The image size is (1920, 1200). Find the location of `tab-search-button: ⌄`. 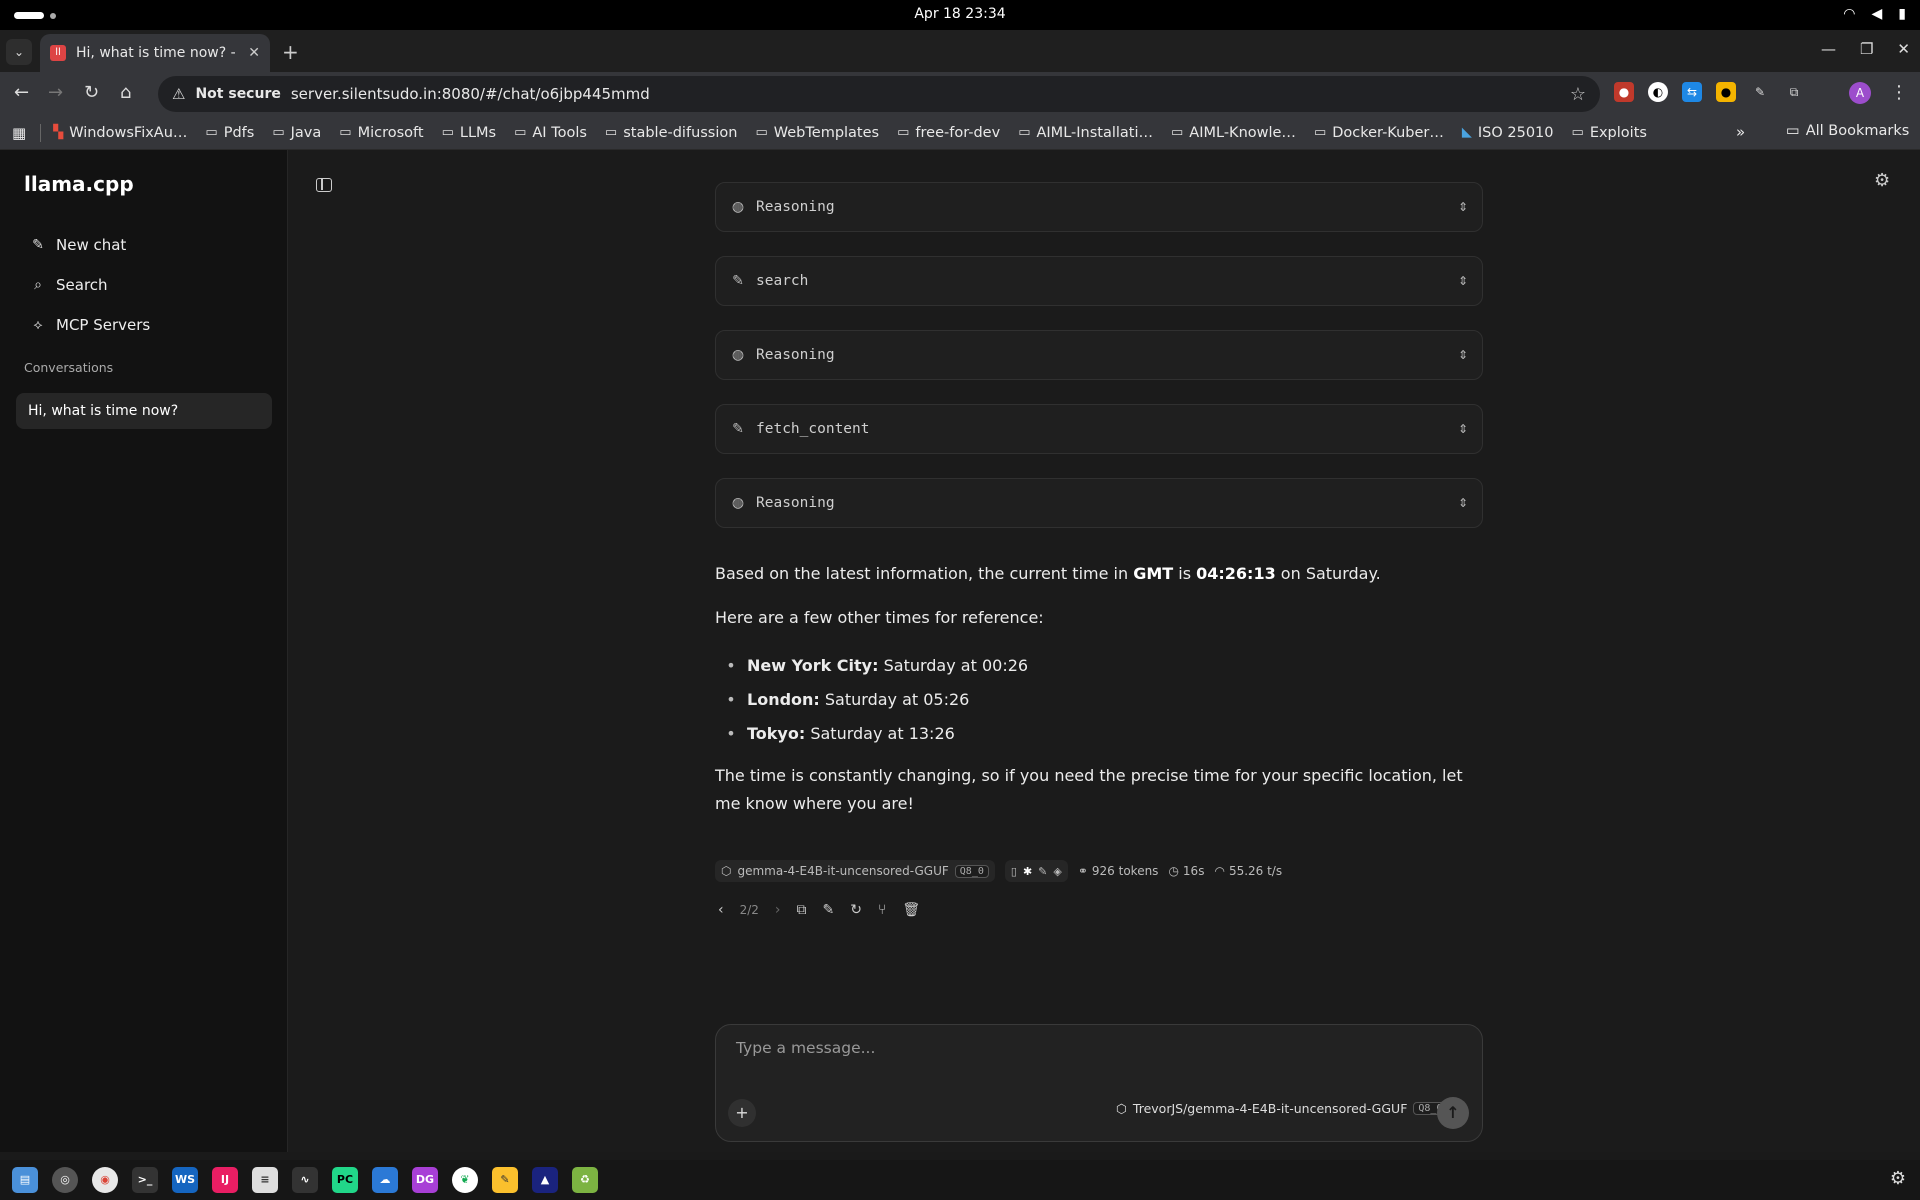

tab-search-button: ⌄ is located at coordinates (19, 52).